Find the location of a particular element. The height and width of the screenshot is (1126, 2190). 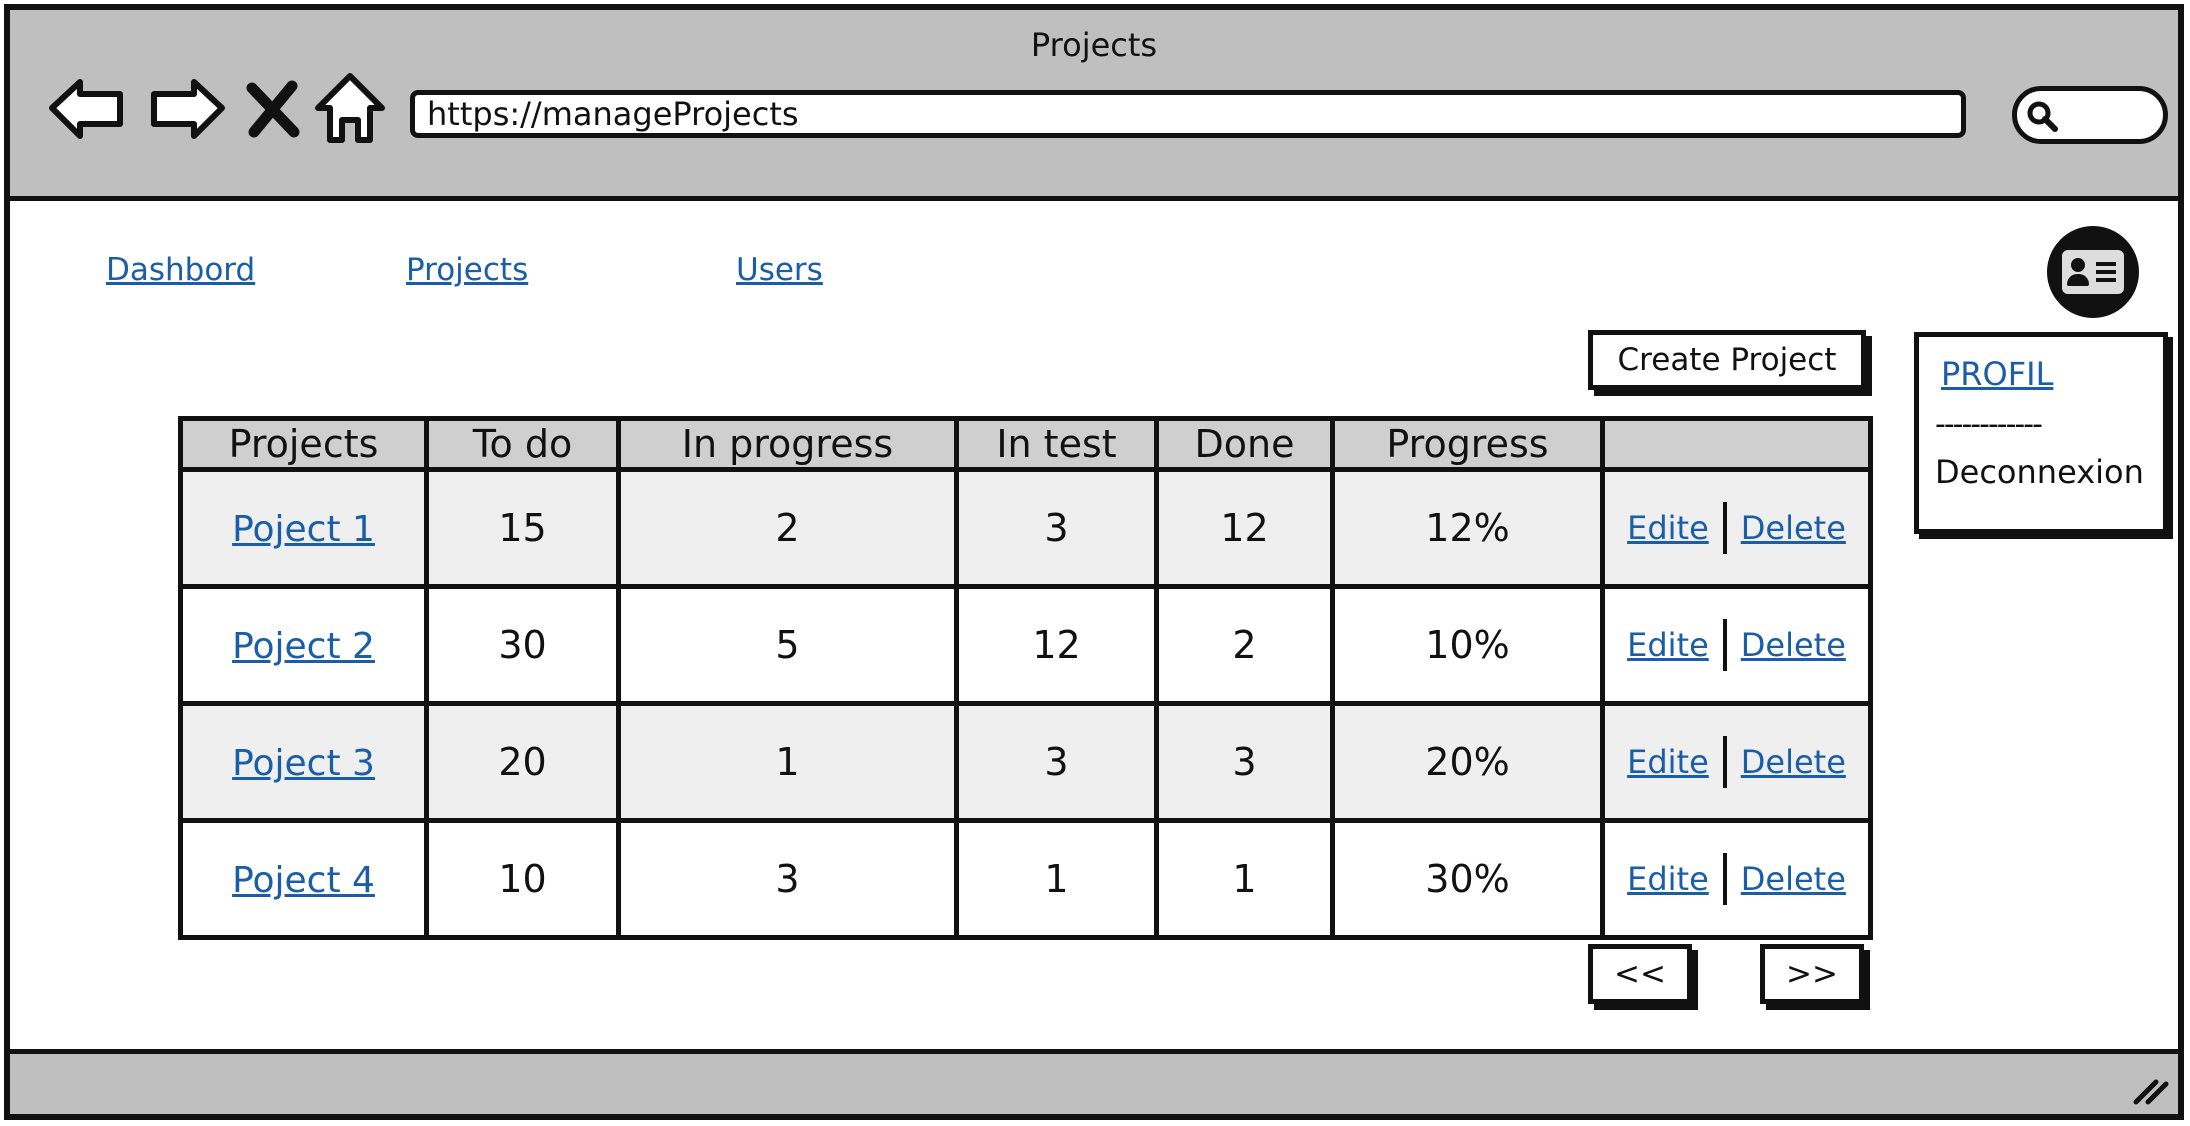

column-header-progress: Progress is located at coordinates (1467, 444).